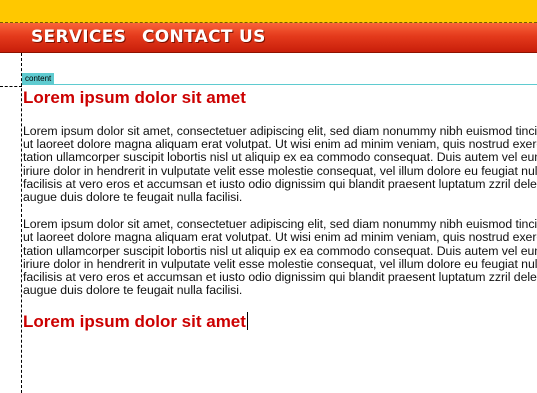  Describe the element at coordinates (280, 97) in the screenshot. I see `content-heading: Lorem ipsum dolor sit amet` at that location.